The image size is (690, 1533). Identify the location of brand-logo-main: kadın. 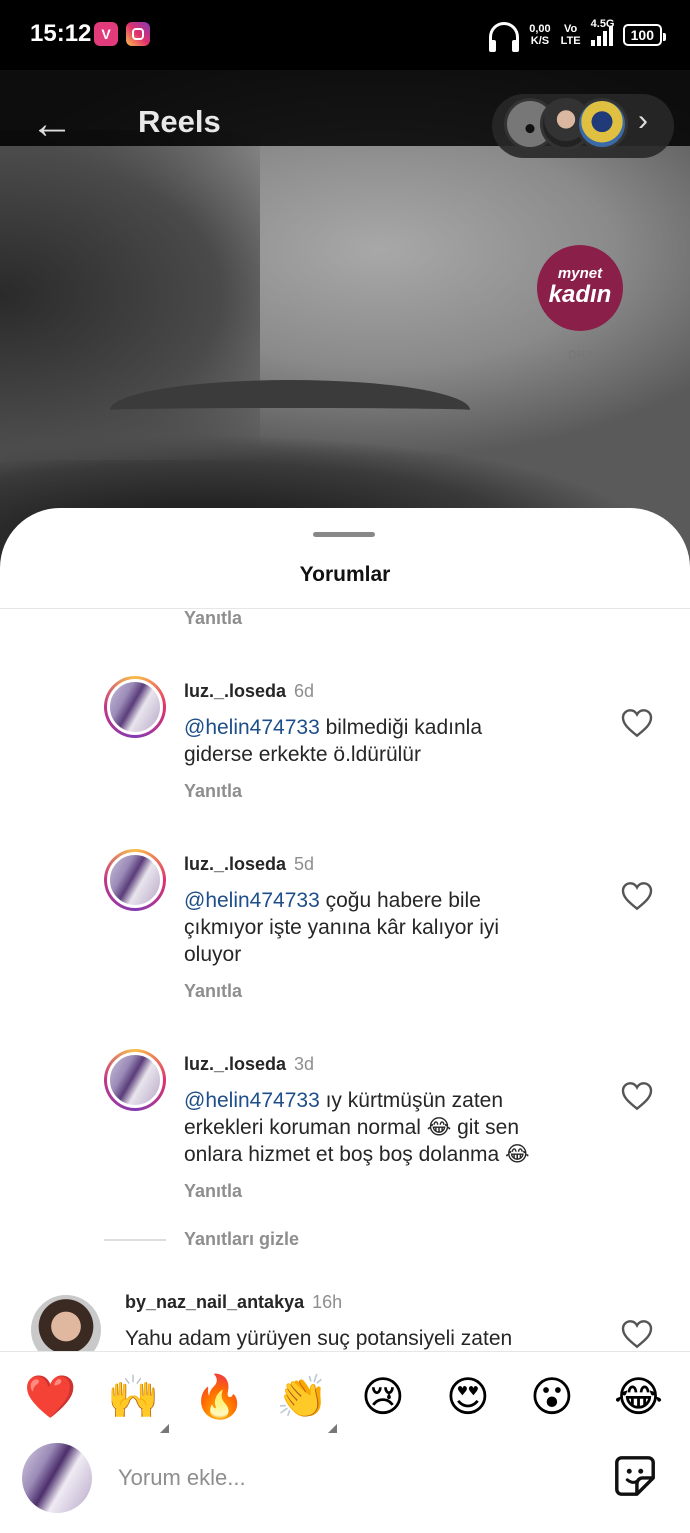
(580, 294).